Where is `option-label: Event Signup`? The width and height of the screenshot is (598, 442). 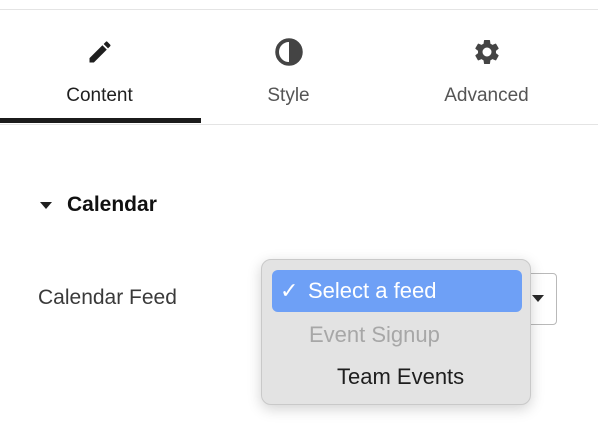 option-label: Event Signup is located at coordinates (374, 334).